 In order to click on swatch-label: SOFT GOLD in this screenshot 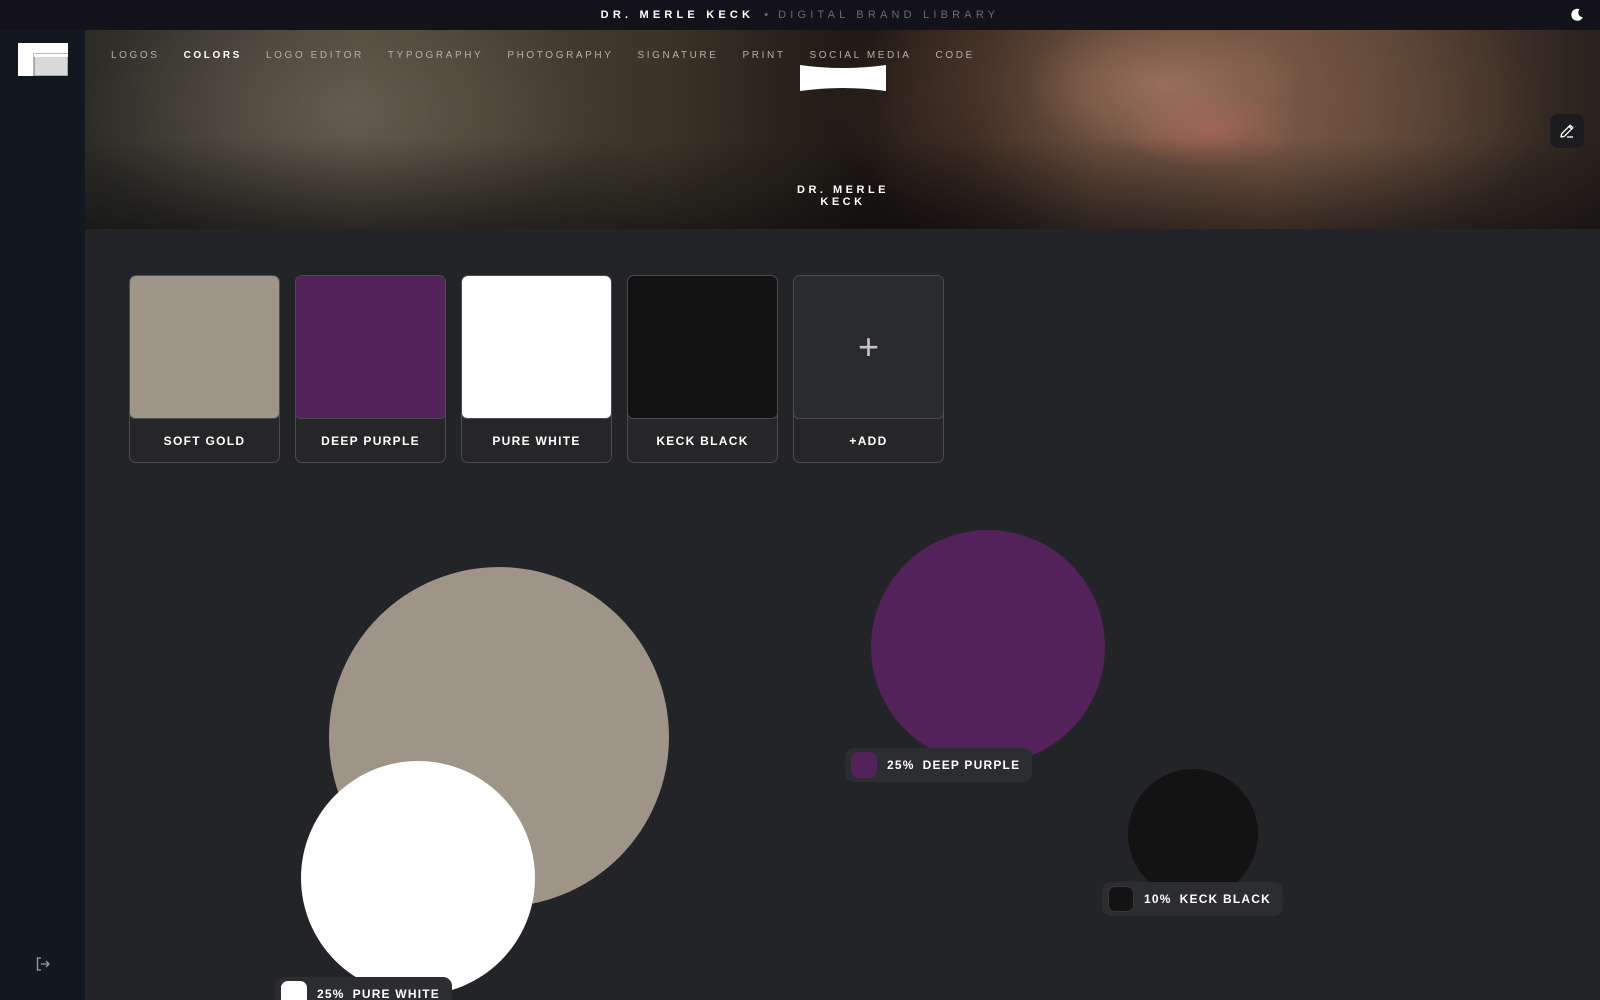, I will do `click(204, 440)`.